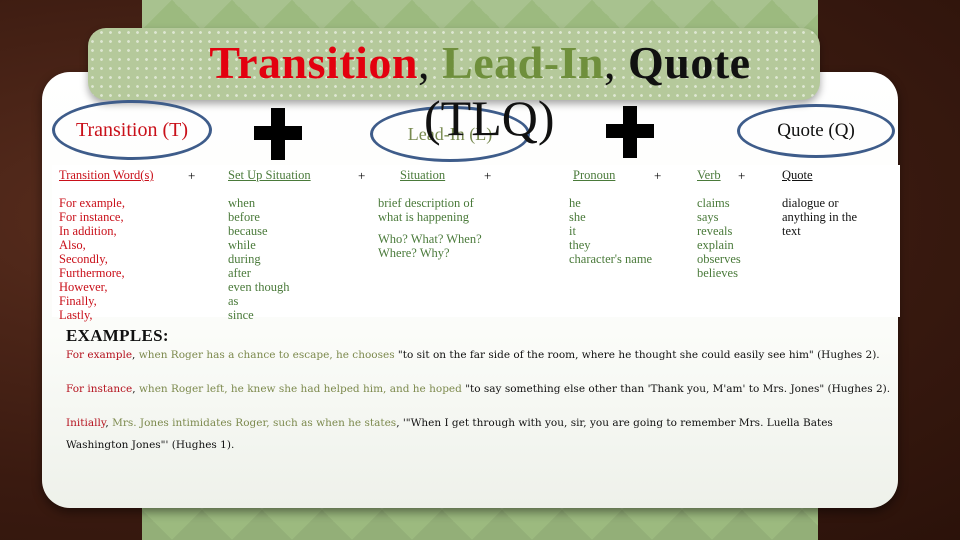 The image size is (960, 540). What do you see at coordinates (314, 62) in the screenshot?
I see `title-transition: Transition` at bounding box center [314, 62].